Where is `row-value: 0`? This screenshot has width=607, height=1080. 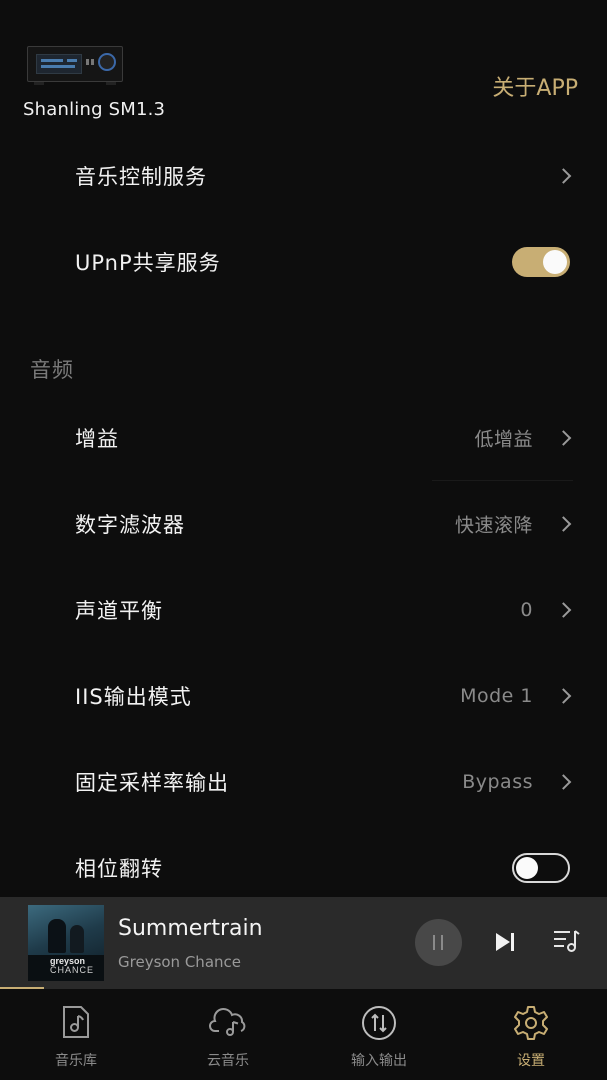
row-value: 0 is located at coordinates (526, 610).